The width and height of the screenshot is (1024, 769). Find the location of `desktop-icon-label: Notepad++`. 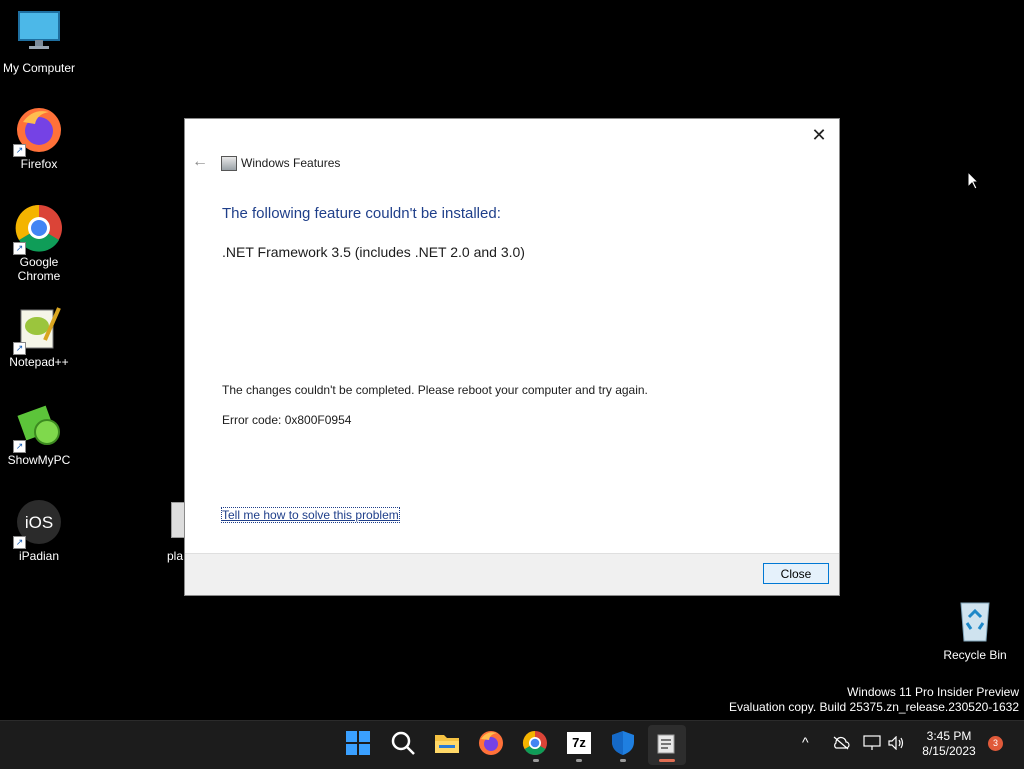

desktop-icon-label: Notepad++ is located at coordinates (39, 362).